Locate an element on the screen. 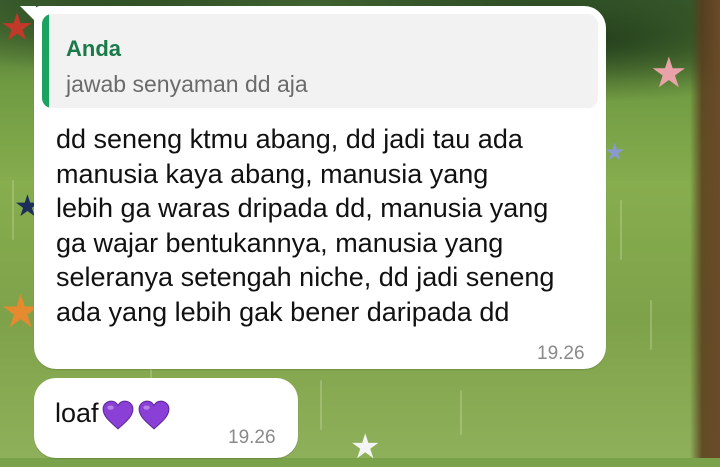  white-star-icon: ★ is located at coordinates (365, 447).